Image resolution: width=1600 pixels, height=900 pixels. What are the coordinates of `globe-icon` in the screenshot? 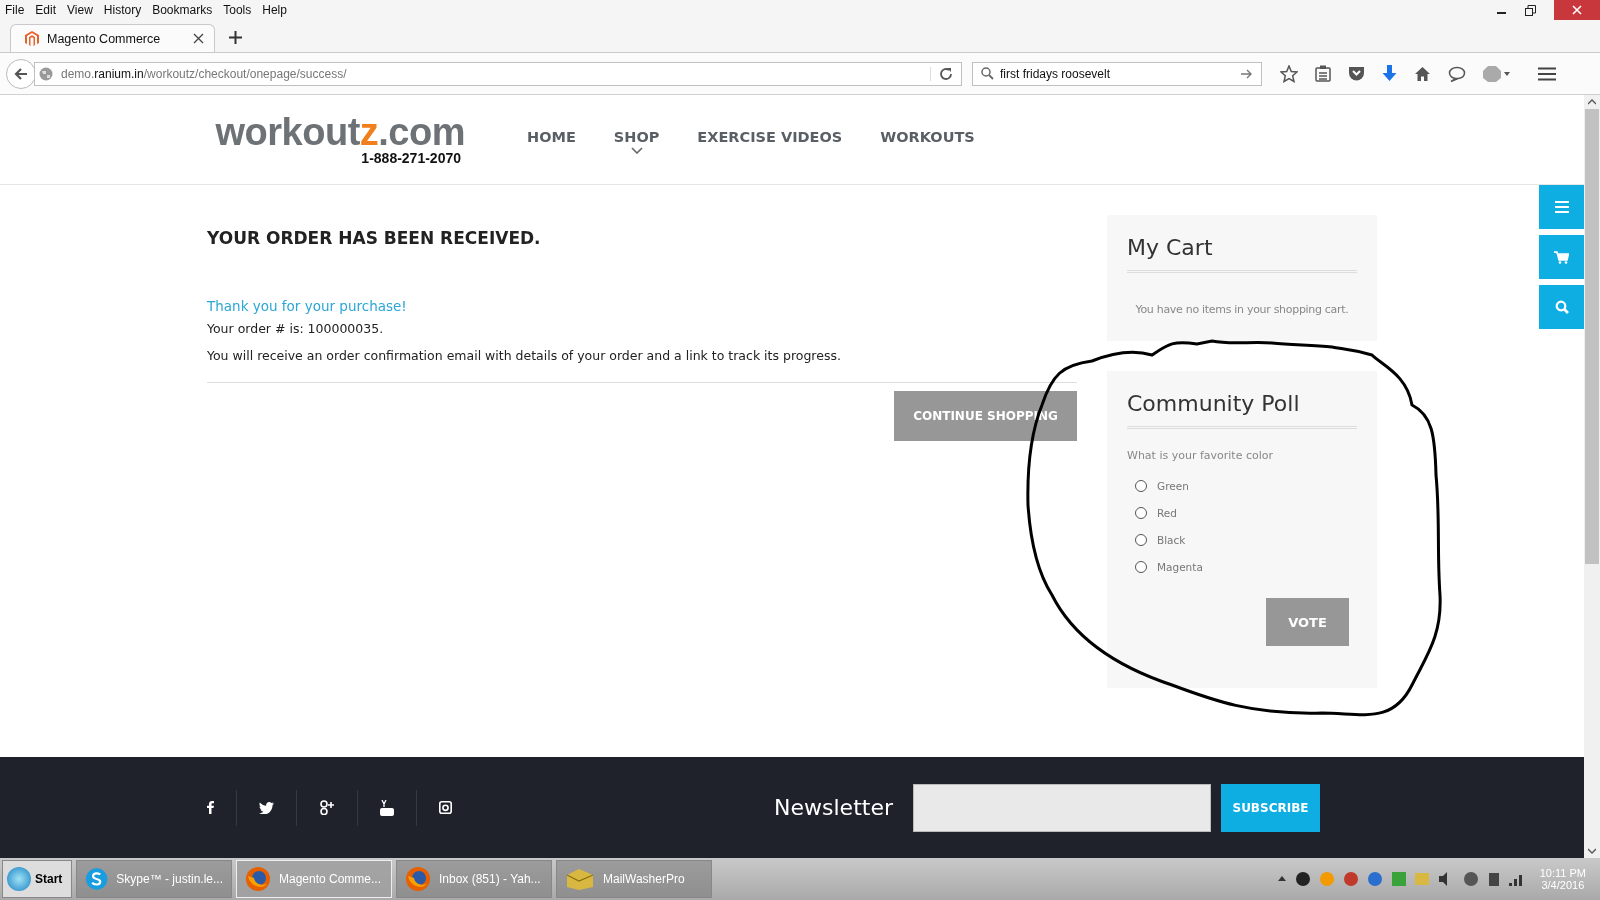 It's located at (46, 73).